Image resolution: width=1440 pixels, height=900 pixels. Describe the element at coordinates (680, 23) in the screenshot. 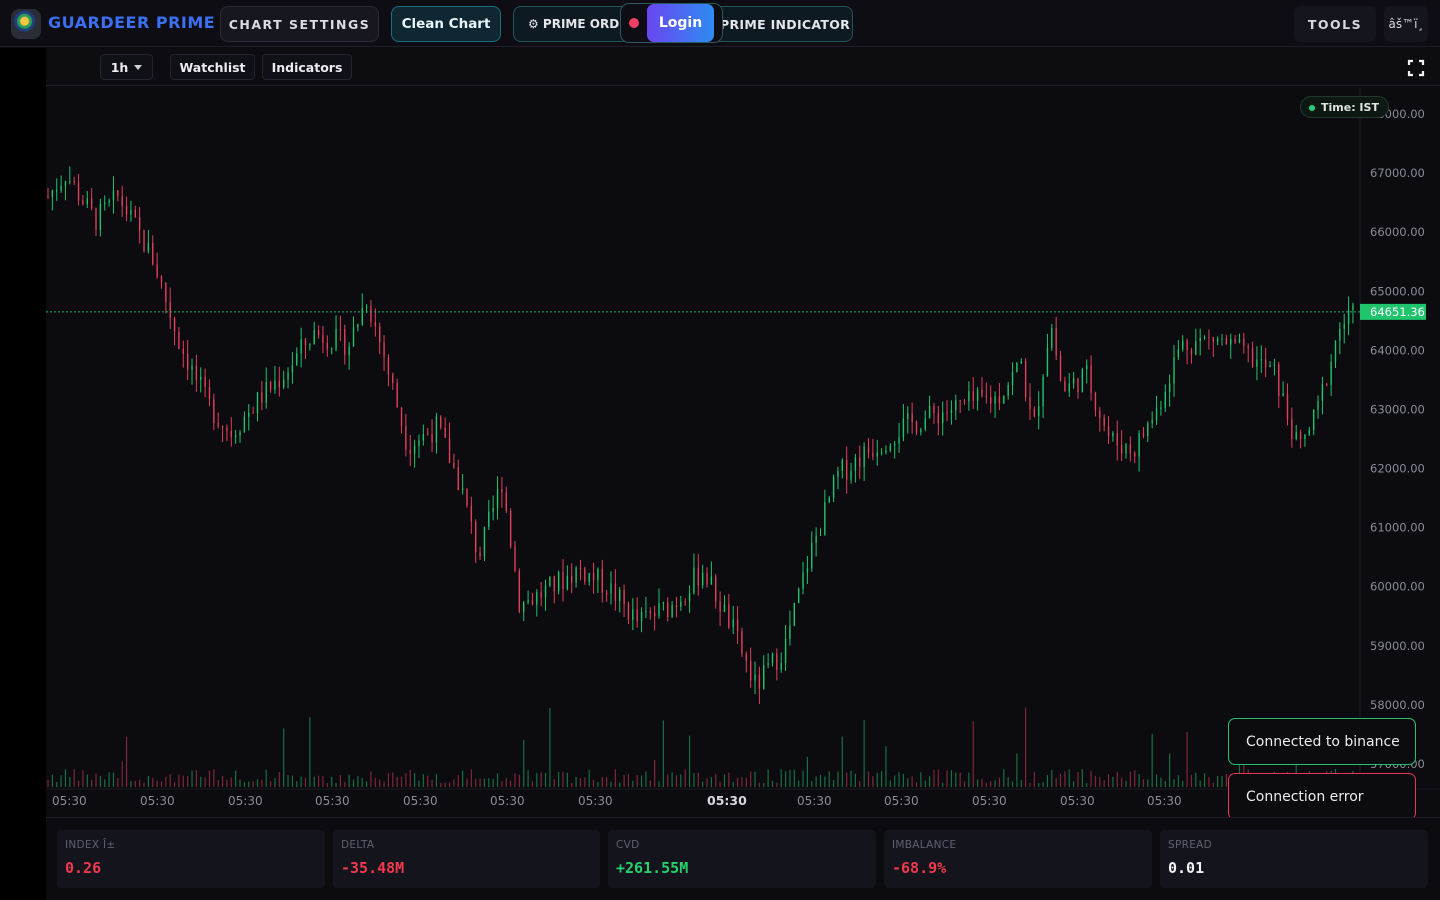

I see `login-button: Login` at that location.